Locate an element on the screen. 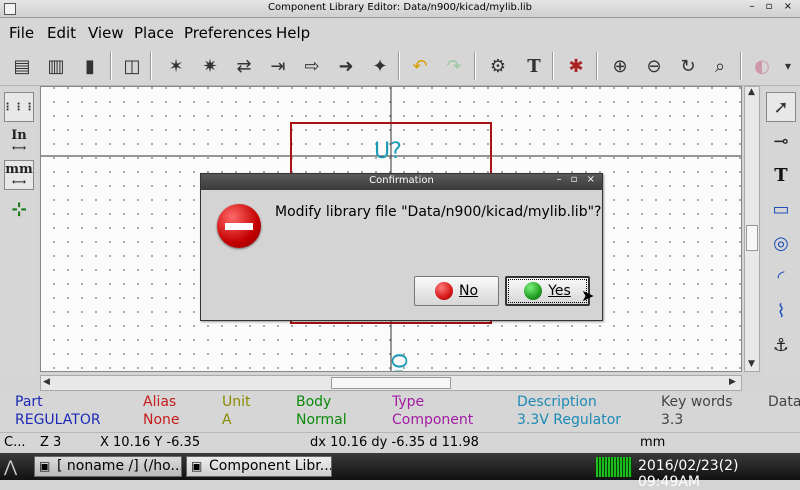 The width and height of the screenshot is (800, 490). add-pin-icon: ⊸ is located at coordinates (781, 141).